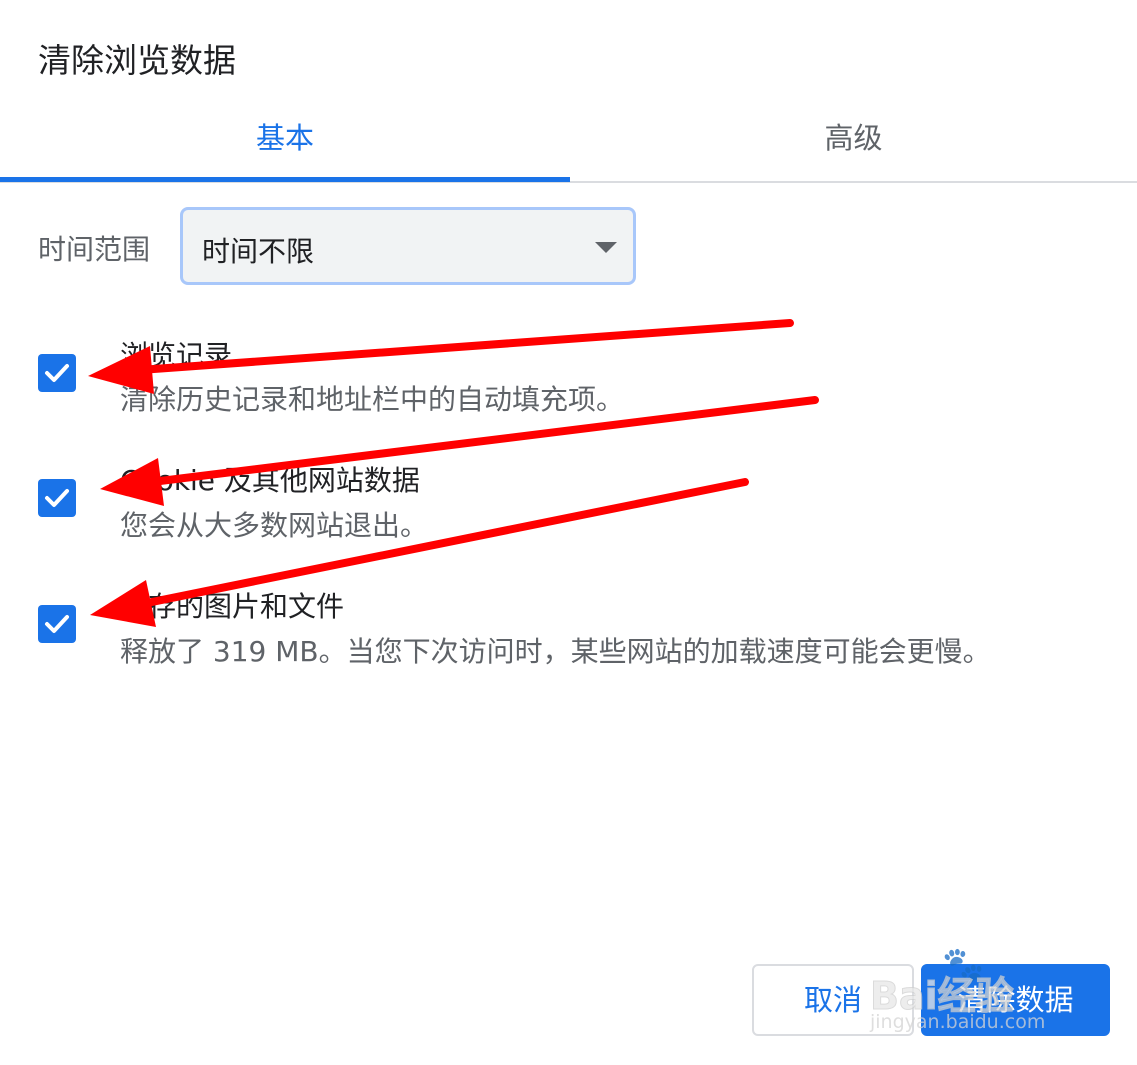 This screenshot has width=1137, height=1065. I want to click on checkbox-browsing-history, so click(57, 373).